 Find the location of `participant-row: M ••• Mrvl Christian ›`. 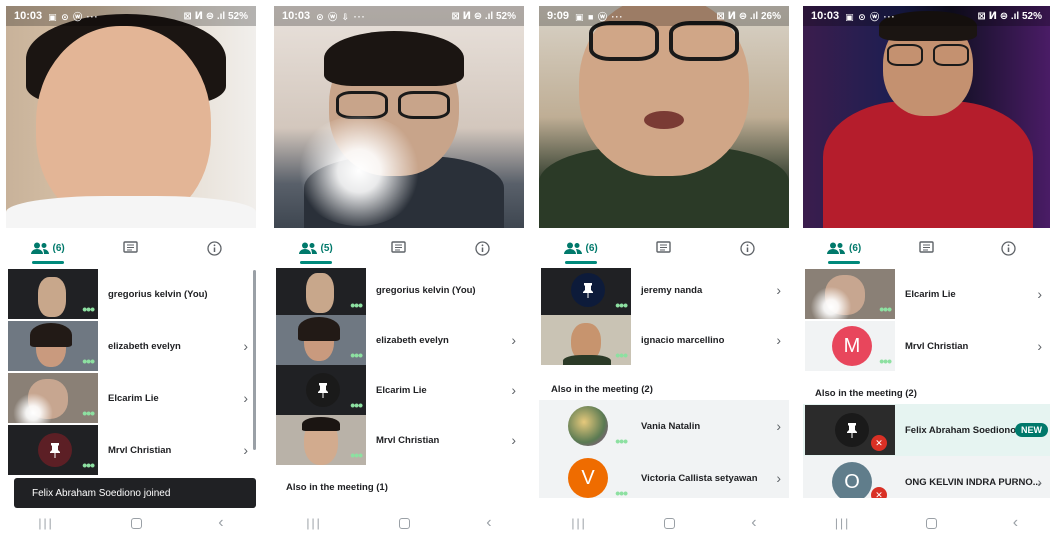

participant-row: M ••• Mrvl Christian › is located at coordinates (926, 346).